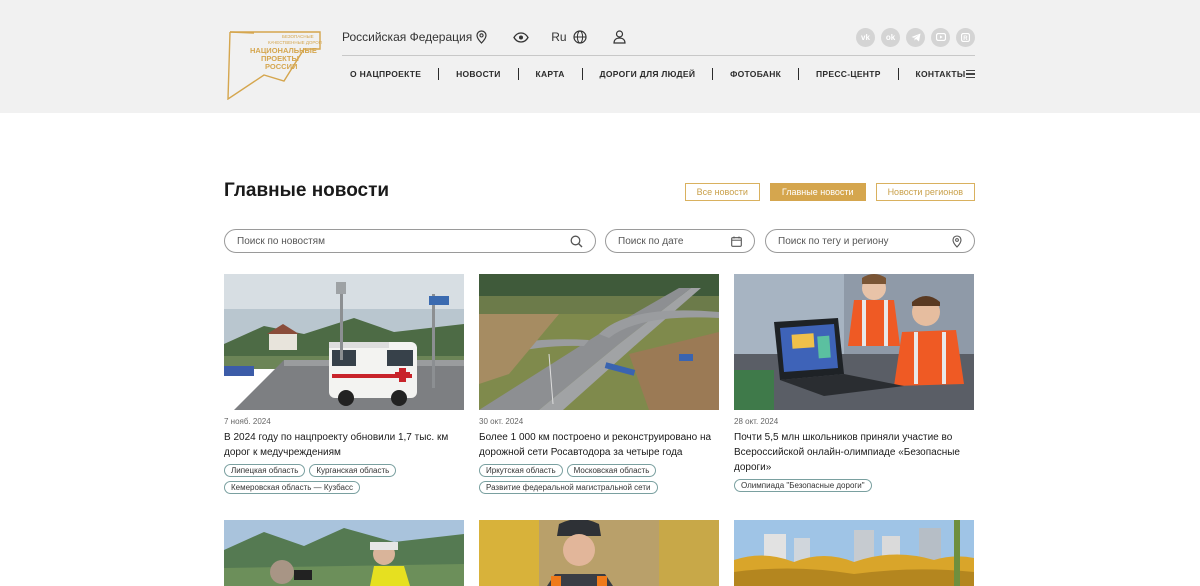 The height and width of the screenshot is (586, 1200). What do you see at coordinates (403, 241) in the screenshot?
I see `news-search-input` at bounding box center [403, 241].